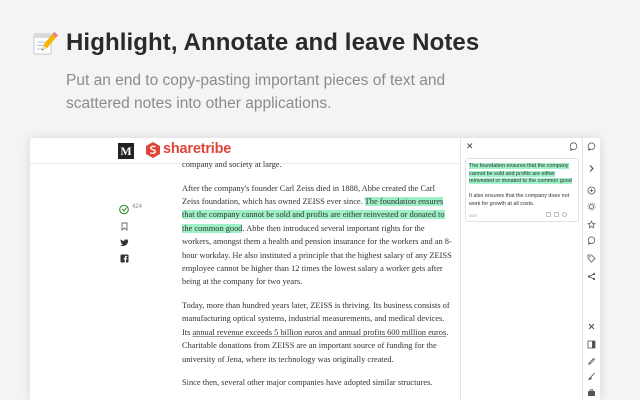 This screenshot has width=640, height=400. What do you see at coordinates (548, 214) in the screenshot?
I see `edit-icon` at bounding box center [548, 214].